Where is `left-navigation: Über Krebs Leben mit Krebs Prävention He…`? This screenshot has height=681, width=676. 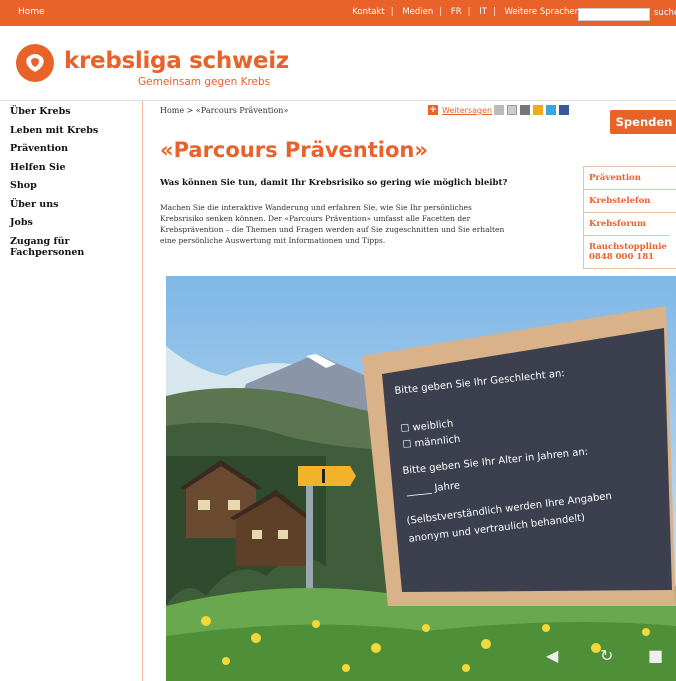 left-navigation: Über Krebs Leben mit Krebs Prävention He… is located at coordinates (74, 182).